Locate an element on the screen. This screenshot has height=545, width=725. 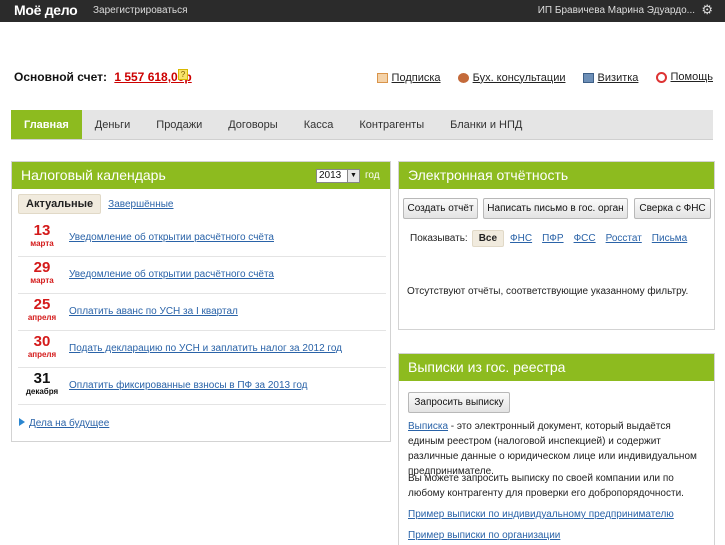
tab-completed: Завершённые is located at coordinates (140, 204).